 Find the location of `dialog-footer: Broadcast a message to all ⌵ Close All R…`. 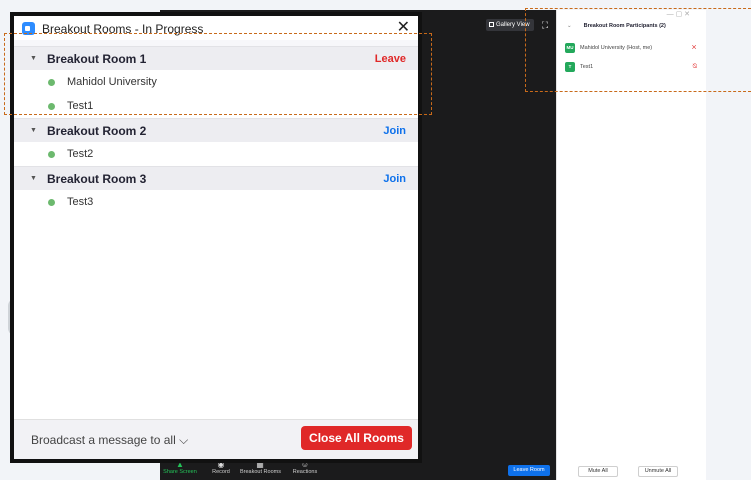

dialog-footer: Broadcast a message to all ⌵ Close All R… is located at coordinates (216, 439).